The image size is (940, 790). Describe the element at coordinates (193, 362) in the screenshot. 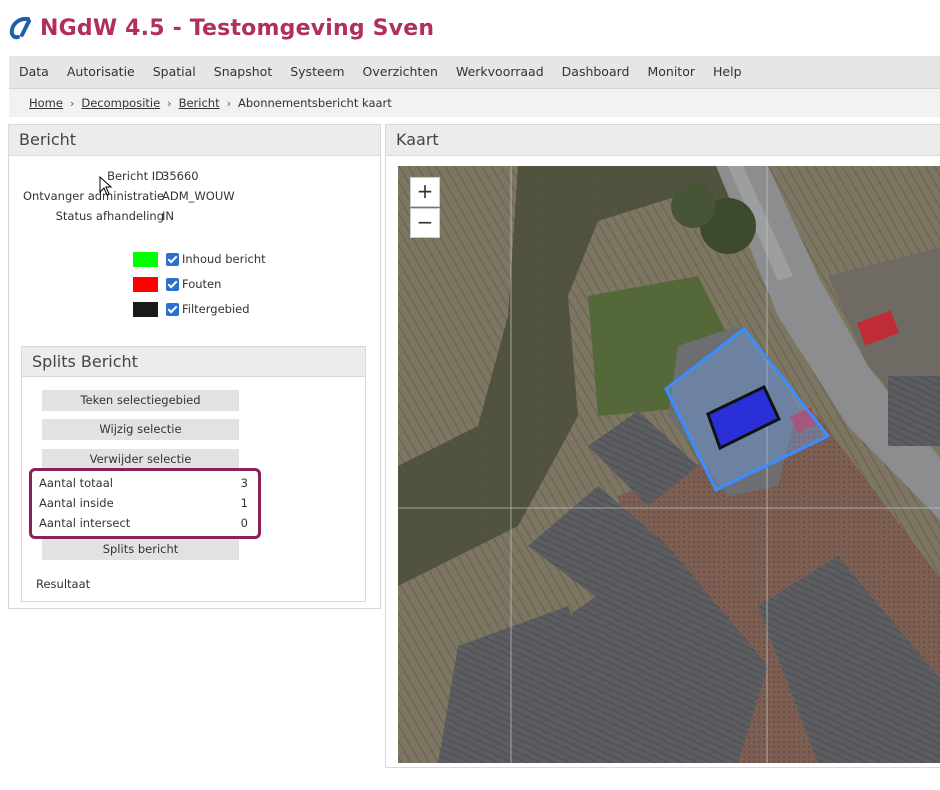

I see `splits-panel-title: Splits Bericht` at that location.